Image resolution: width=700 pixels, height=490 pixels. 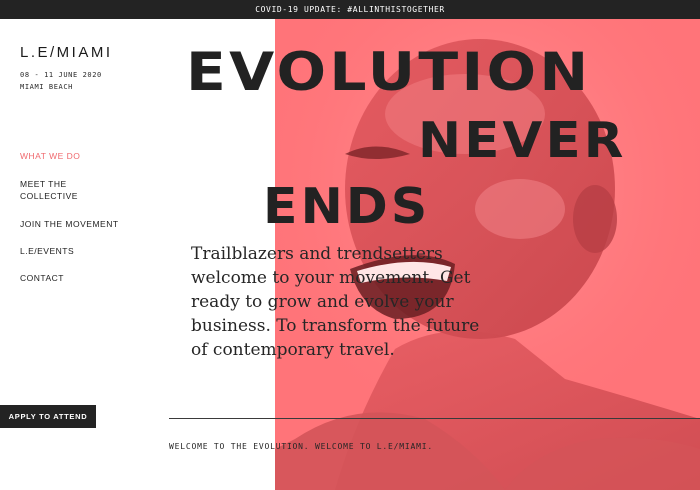 I want to click on event-location: MIAMI BEACH, so click(x=46, y=87).